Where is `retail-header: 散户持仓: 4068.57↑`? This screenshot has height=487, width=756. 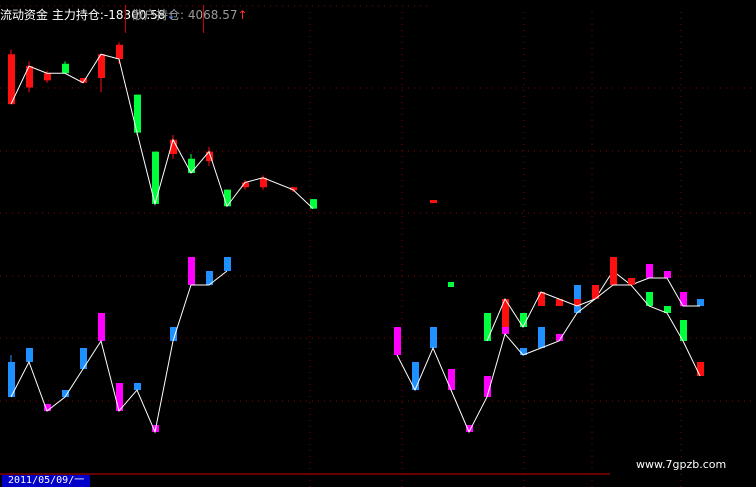
retail-header: 散户持仓: 4068.57↑ is located at coordinates (190, 15).